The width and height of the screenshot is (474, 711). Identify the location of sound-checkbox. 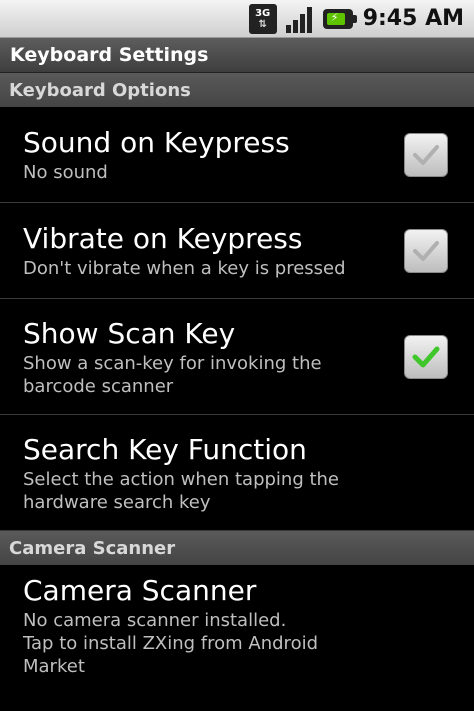
(426, 154).